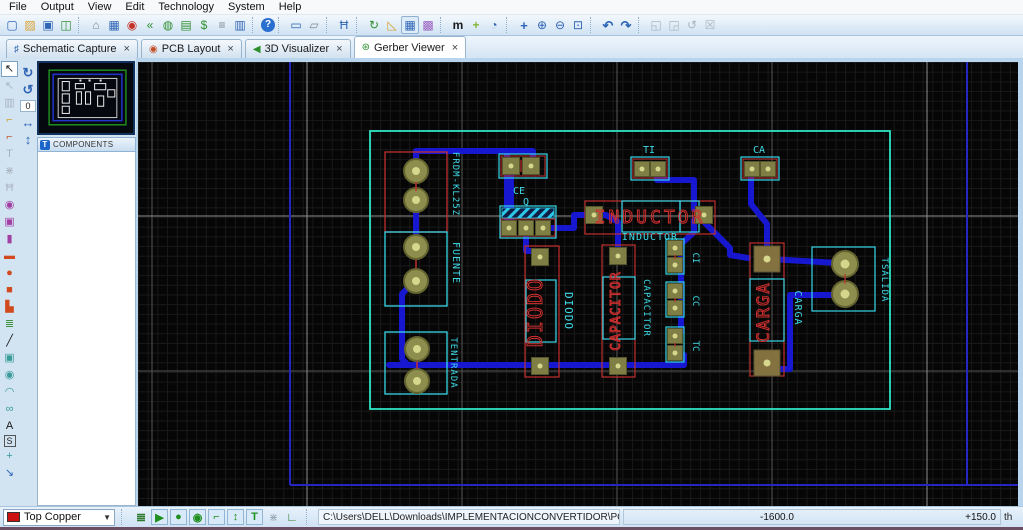  What do you see at coordinates (695, 258) in the screenshot?
I see `label-ci: CI` at bounding box center [695, 258].